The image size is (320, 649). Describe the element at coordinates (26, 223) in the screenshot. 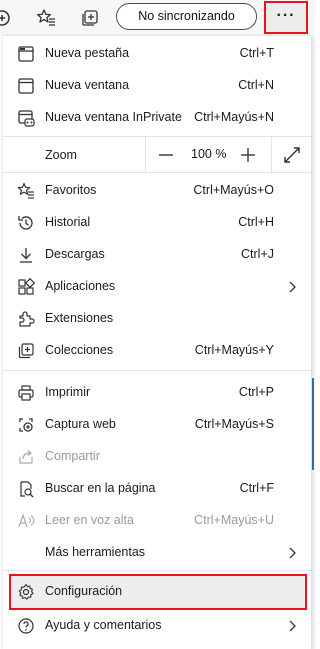

I see `history-icon` at that location.